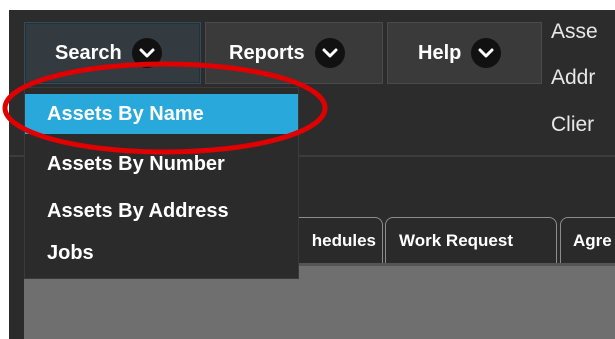 Image resolution: width=615 pixels, height=339 pixels. What do you see at coordinates (456, 240) in the screenshot?
I see `tab-work-request-label: Work Request` at bounding box center [456, 240].